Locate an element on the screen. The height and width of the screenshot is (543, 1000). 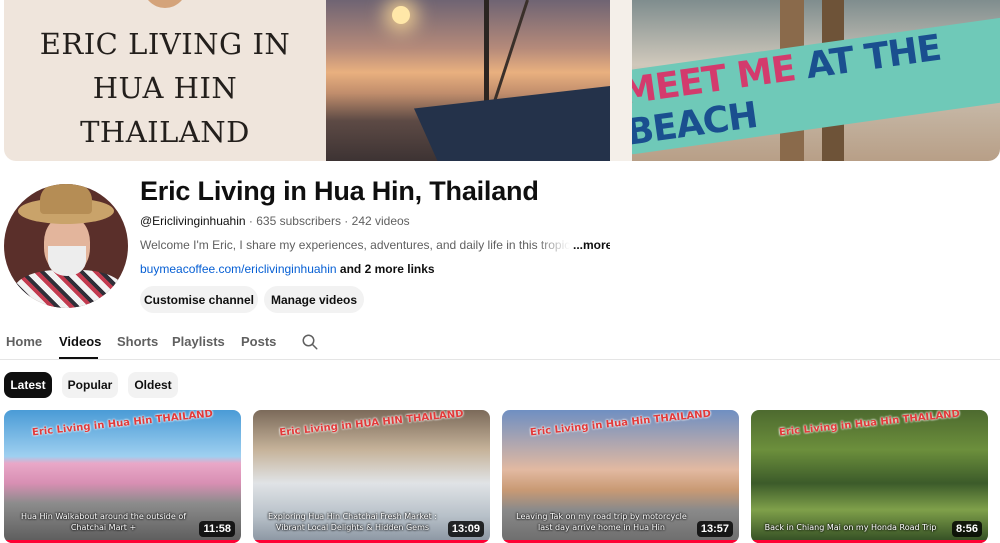
manage-videos-button: Manage videos is located at coordinates (314, 299).